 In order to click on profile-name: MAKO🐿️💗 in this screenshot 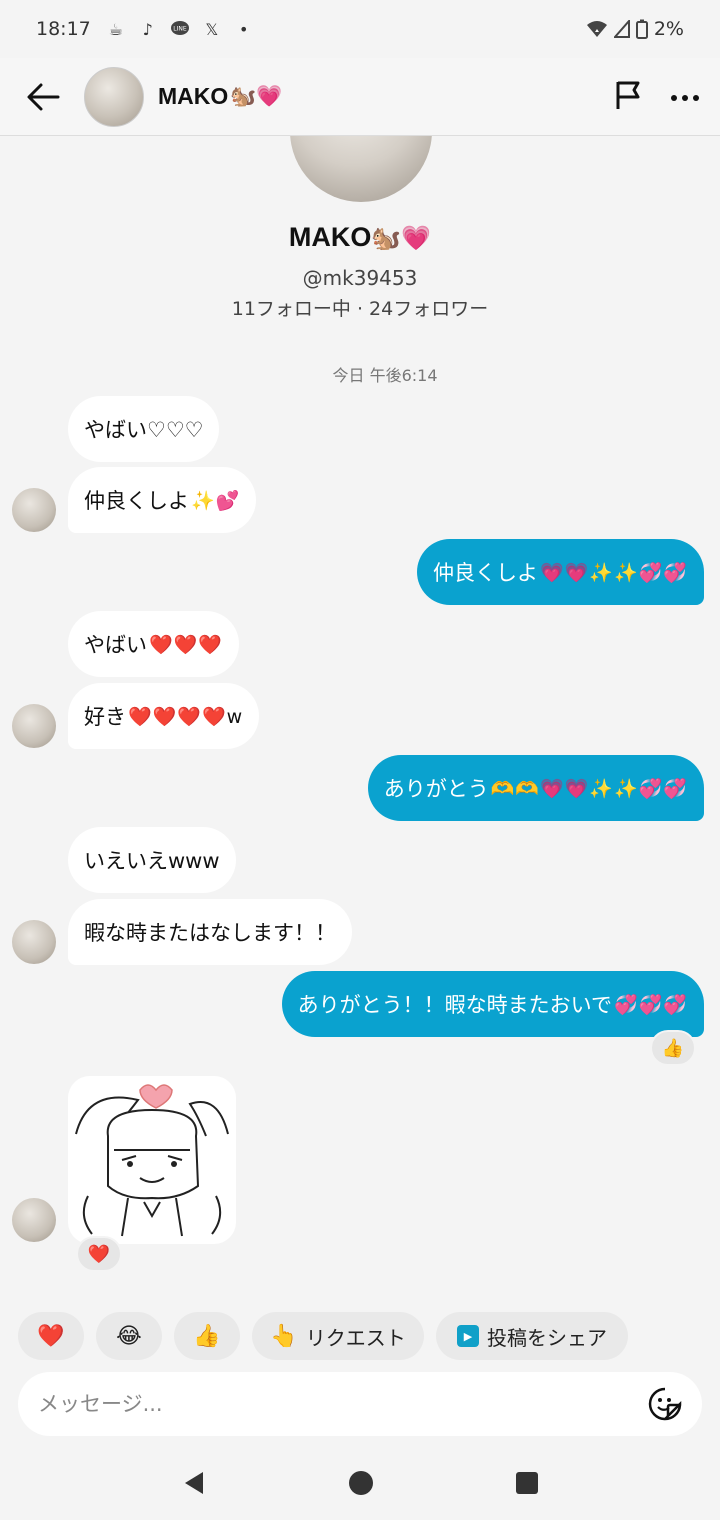, I will do `click(360, 237)`.